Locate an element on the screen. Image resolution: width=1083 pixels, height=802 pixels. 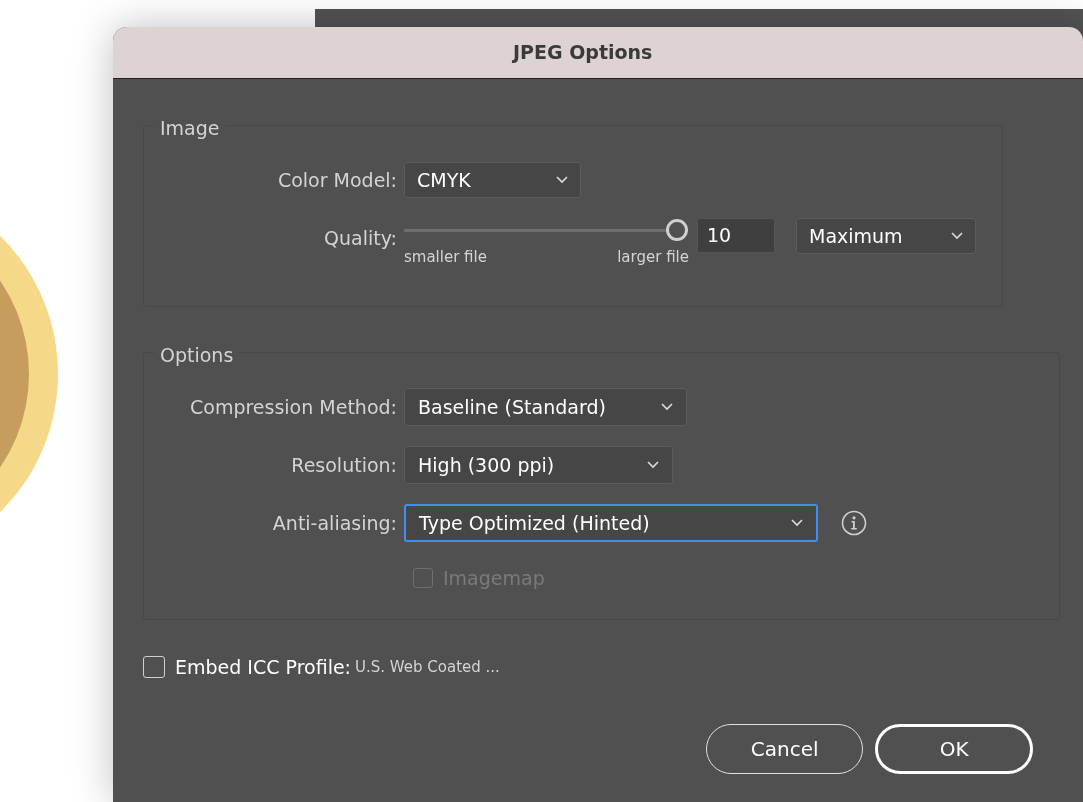
quality-input-field: 10 is located at coordinates (736, 235).